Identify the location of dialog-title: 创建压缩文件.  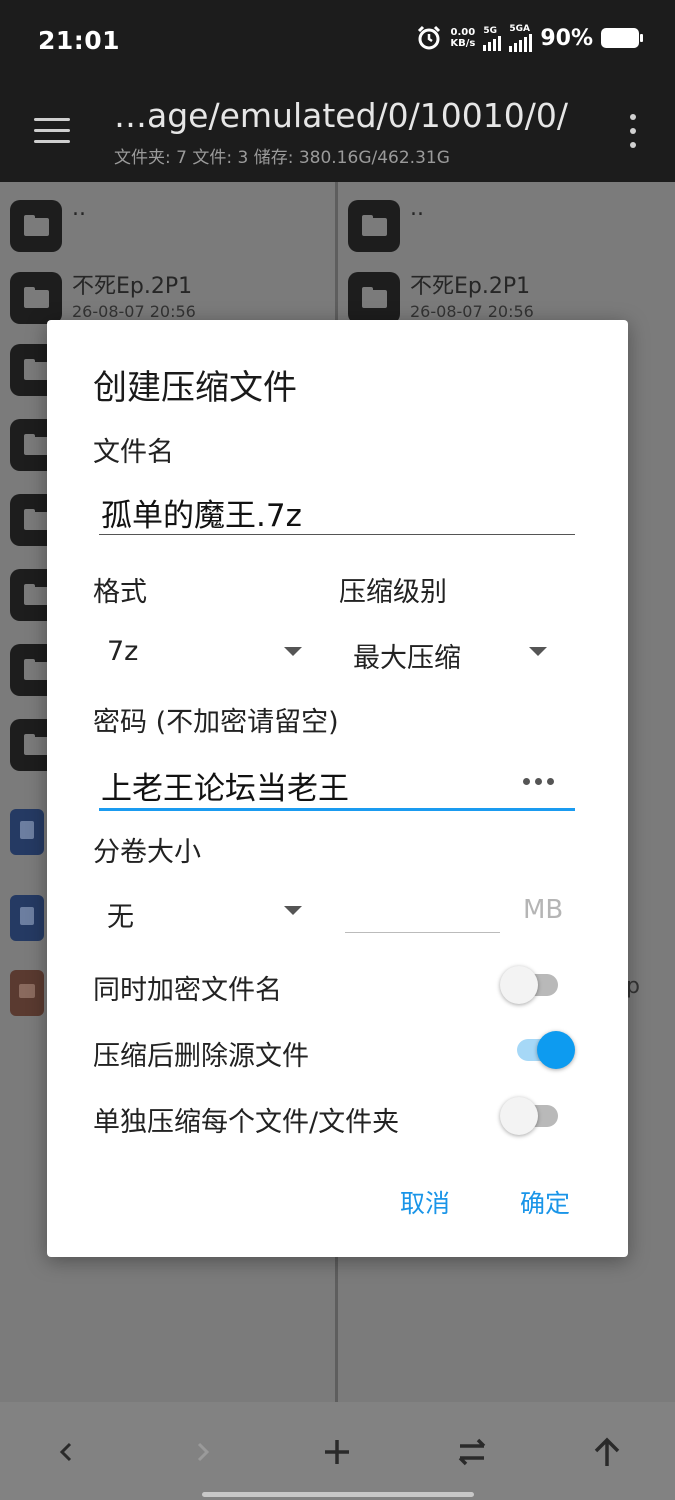
(195, 388).